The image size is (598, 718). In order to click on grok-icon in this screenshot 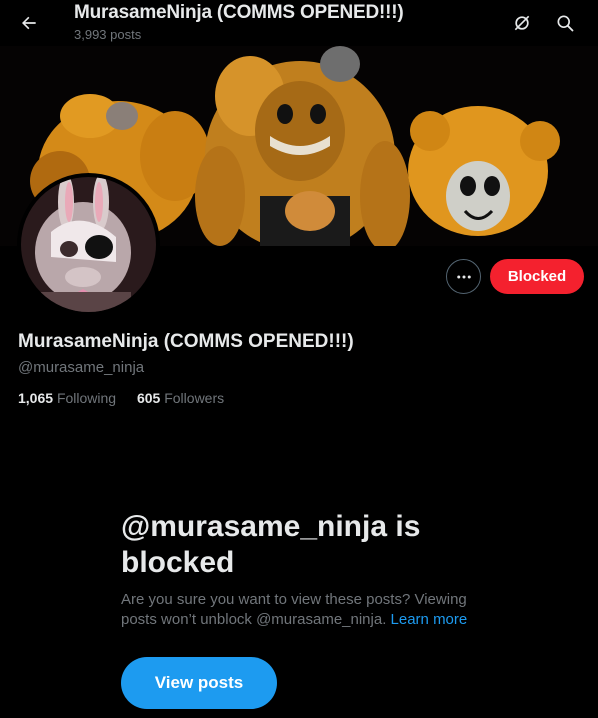, I will do `click(522, 23)`.